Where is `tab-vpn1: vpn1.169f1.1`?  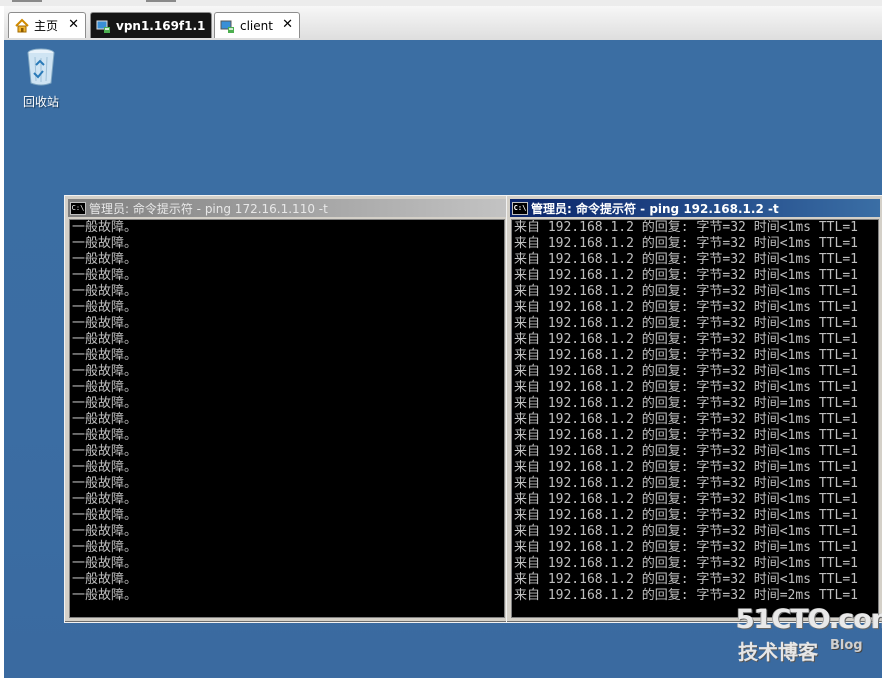
tab-vpn1: vpn1.169f1.1 is located at coordinates (151, 25).